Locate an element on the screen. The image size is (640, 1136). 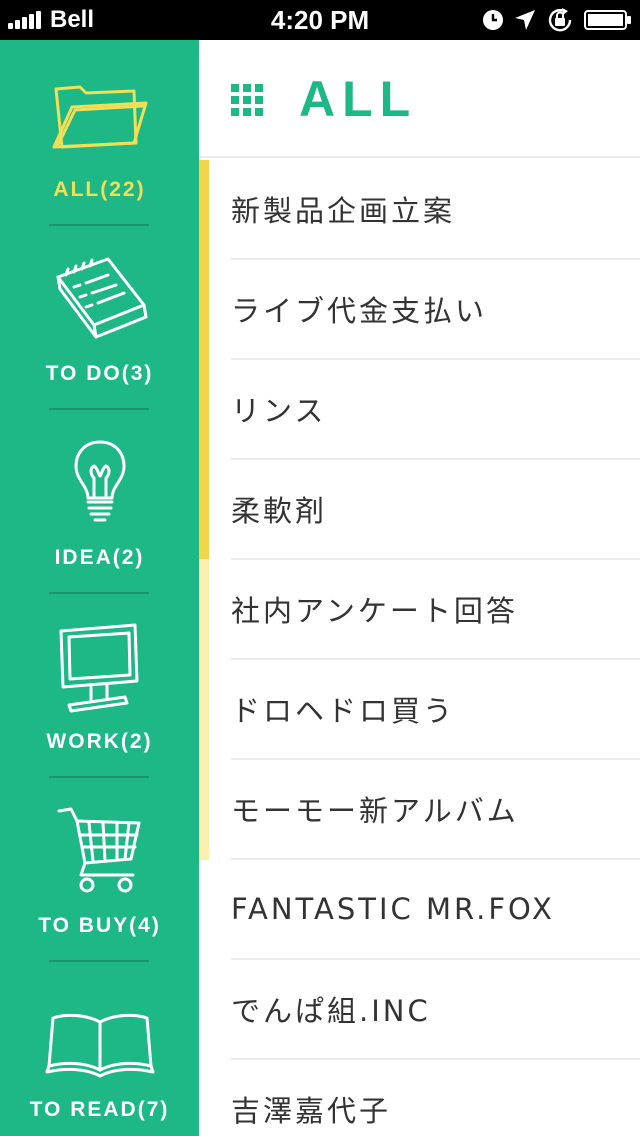
shopping-cart-icon is located at coordinates (98, 850).